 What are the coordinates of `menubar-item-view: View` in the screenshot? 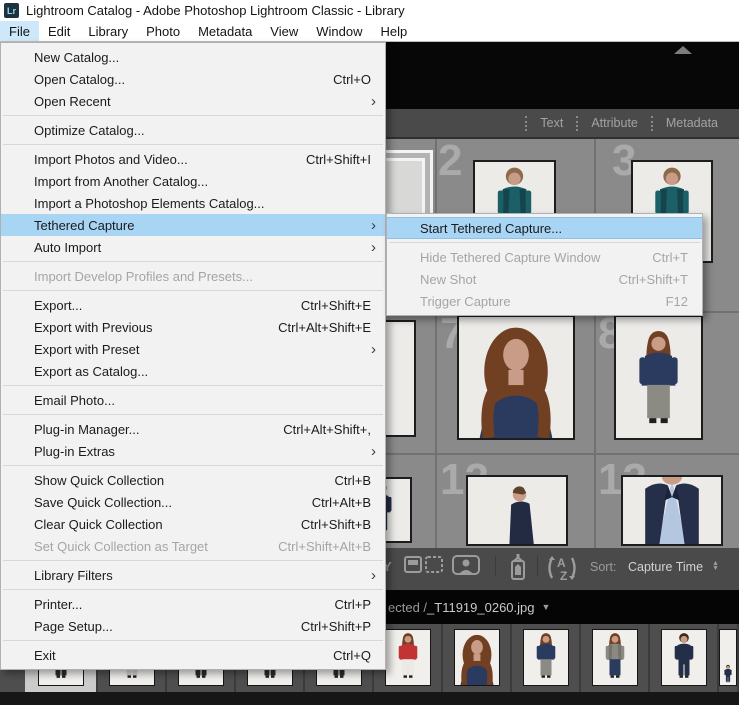 It's located at (284, 31).